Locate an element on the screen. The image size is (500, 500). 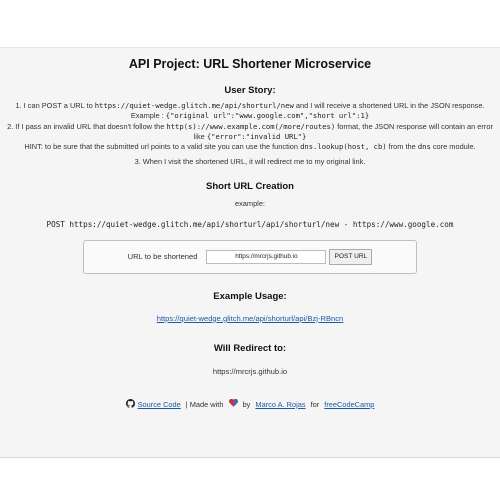
source-code-link: Source Code is located at coordinates (159, 405).